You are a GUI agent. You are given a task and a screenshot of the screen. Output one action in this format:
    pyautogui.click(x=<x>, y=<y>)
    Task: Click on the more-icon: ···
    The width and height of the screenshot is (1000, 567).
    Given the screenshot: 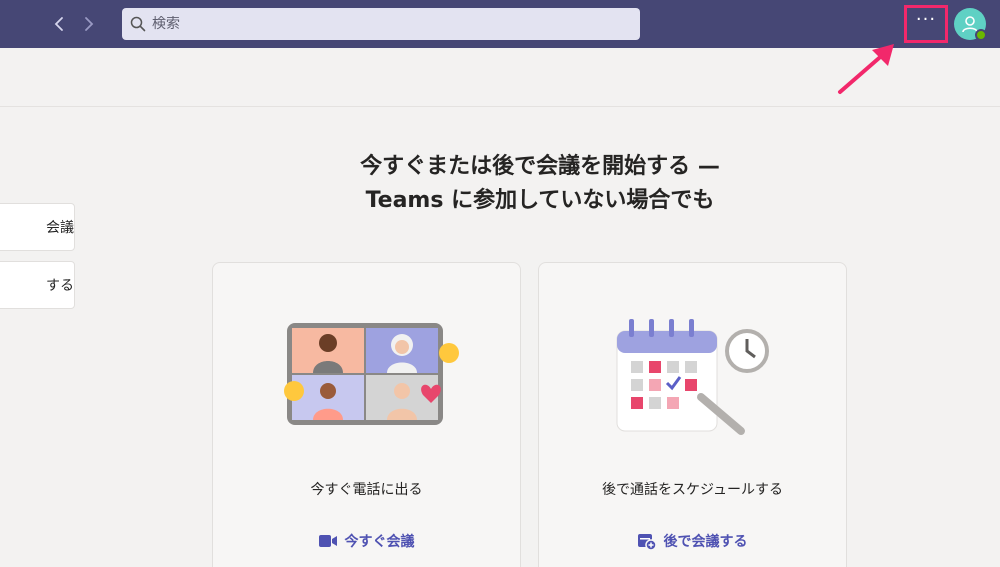 What is the action you would take?
    pyautogui.click(x=926, y=19)
    